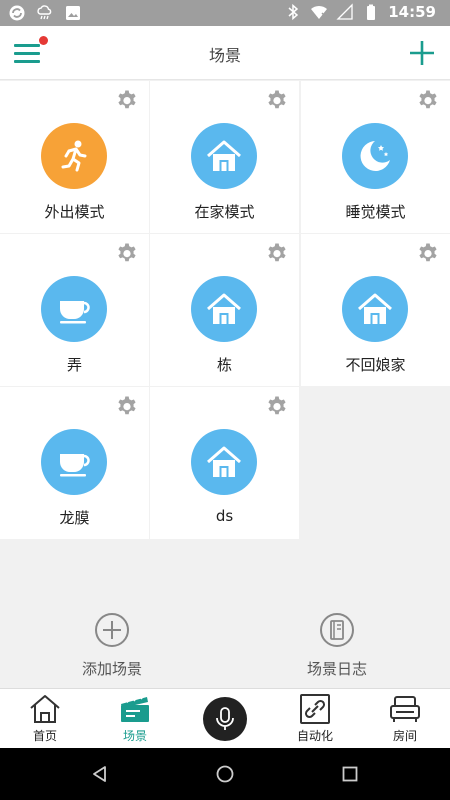 The width and height of the screenshot is (450, 800). I want to click on scene-log-label: 场景日志, so click(336, 669).